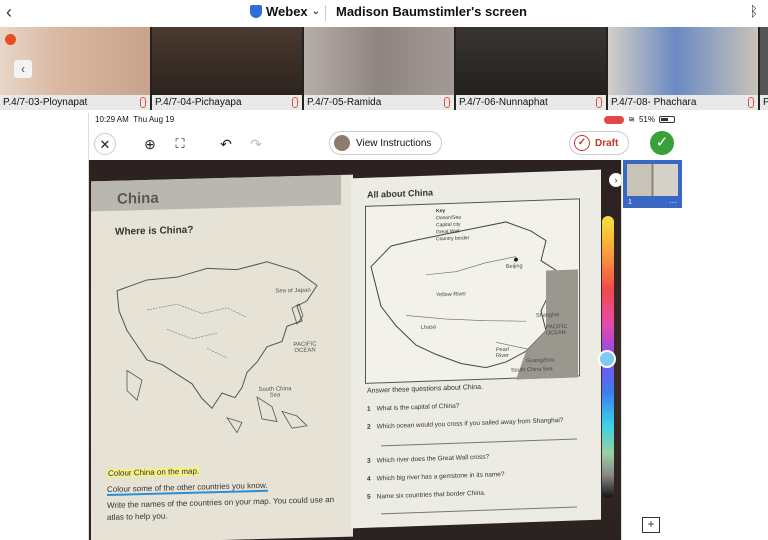 Image resolution: width=768 pixels, height=540 pixels. I want to click on participant-name: P.4/7-04-Pichayapa, so click(227, 102).